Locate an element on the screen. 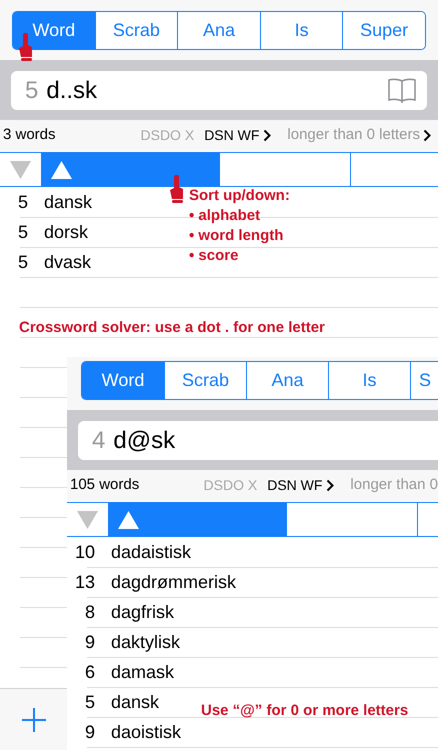 This screenshot has width=438, height=750. word-count: 3 words is located at coordinates (30, 135).